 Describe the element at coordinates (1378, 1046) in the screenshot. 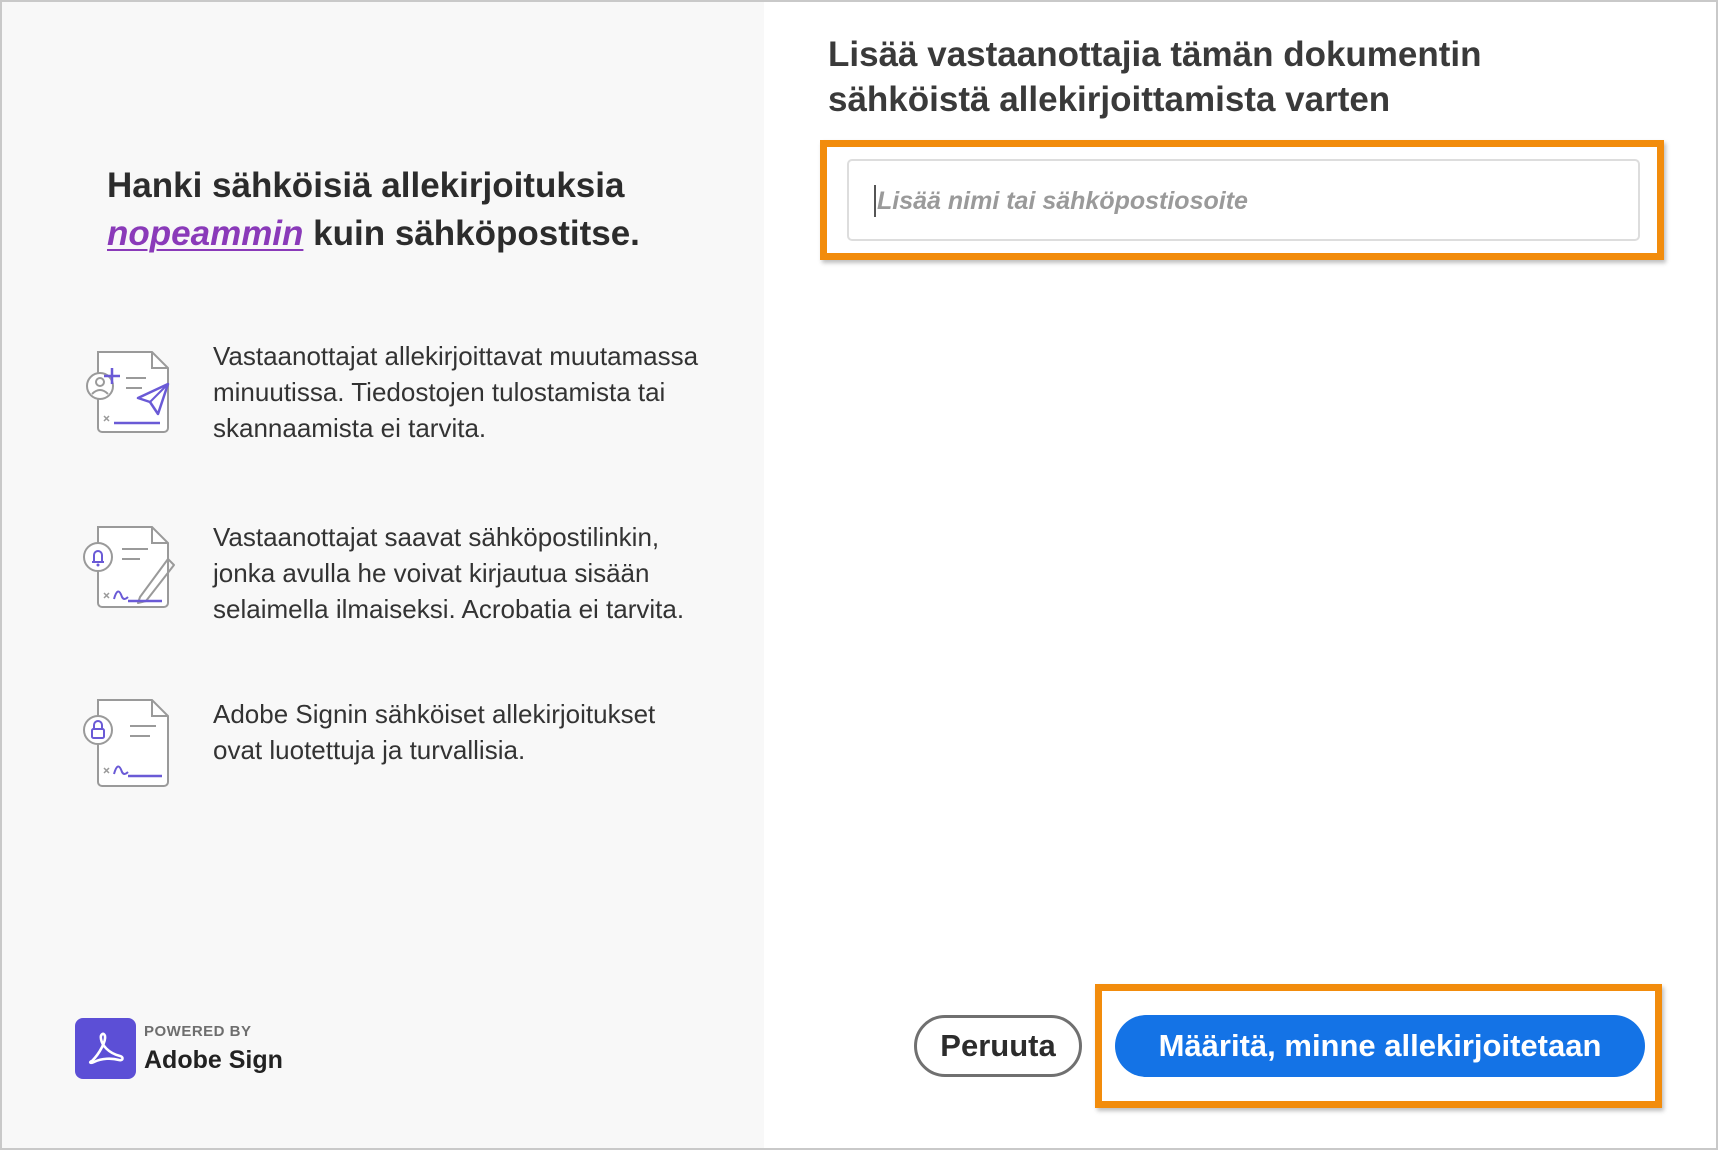

I see `button-highlight-frame` at that location.